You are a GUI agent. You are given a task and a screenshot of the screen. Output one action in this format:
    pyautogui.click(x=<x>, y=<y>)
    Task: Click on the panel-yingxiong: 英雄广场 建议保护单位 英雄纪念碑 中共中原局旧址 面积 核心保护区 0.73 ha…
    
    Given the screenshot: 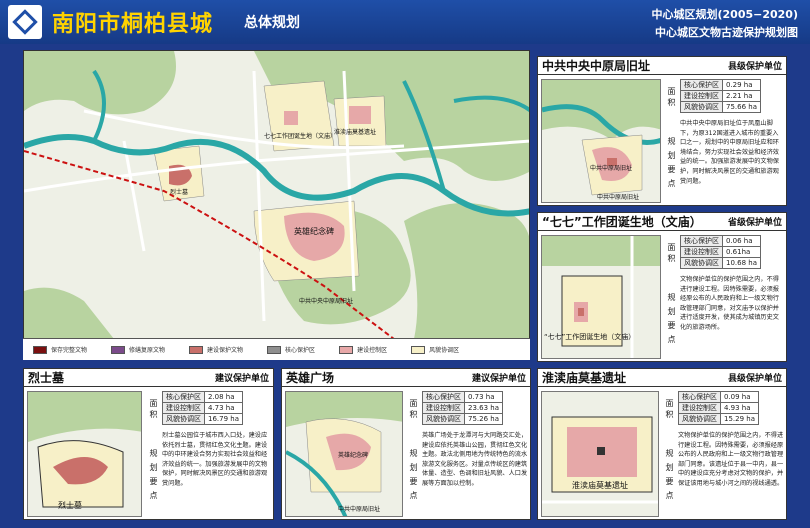 What is the action you would take?
    pyautogui.click(x=406, y=444)
    